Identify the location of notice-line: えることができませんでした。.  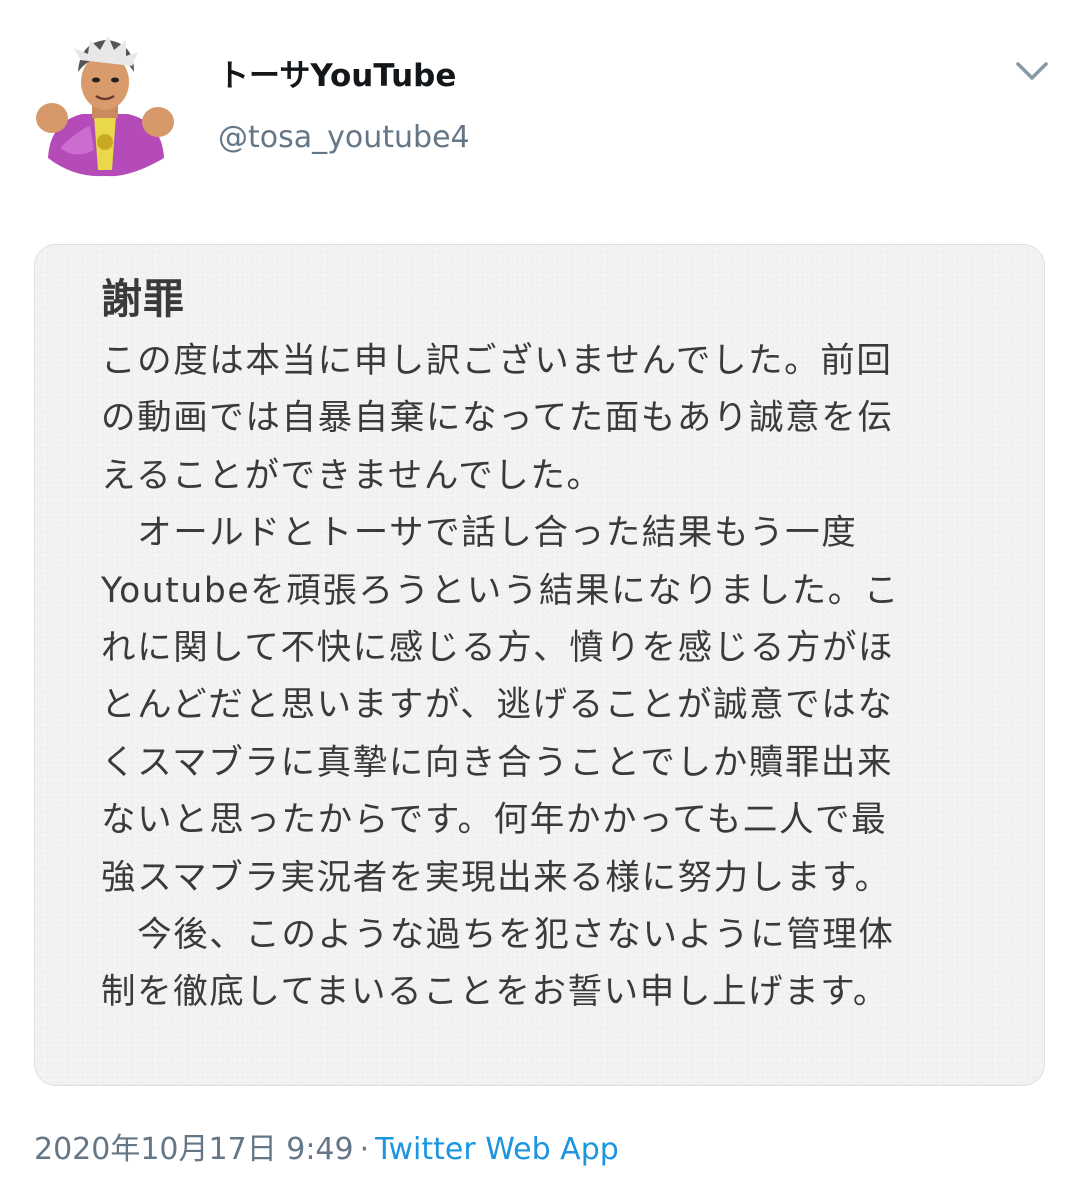
(352, 475).